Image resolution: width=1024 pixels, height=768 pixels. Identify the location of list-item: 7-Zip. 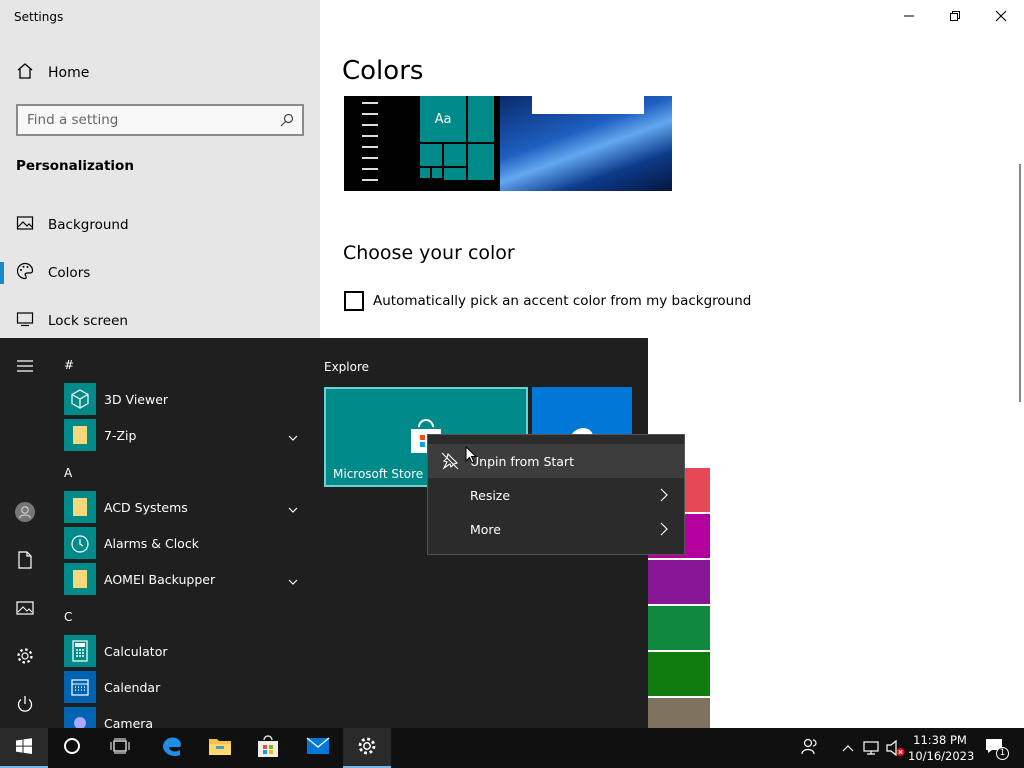
(184, 435).